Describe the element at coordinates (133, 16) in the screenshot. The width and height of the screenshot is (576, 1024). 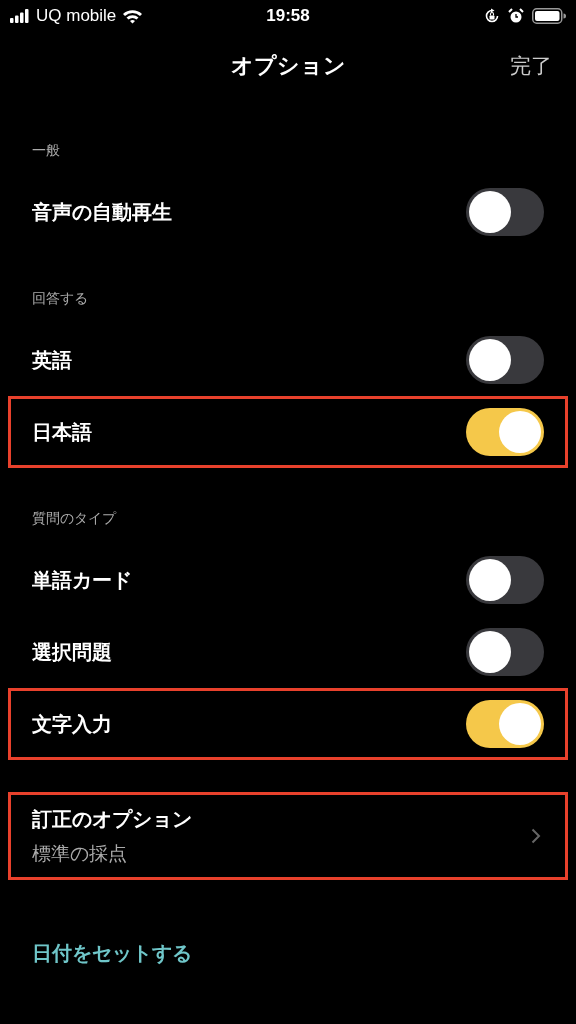
I see `wifi-icon` at that location.